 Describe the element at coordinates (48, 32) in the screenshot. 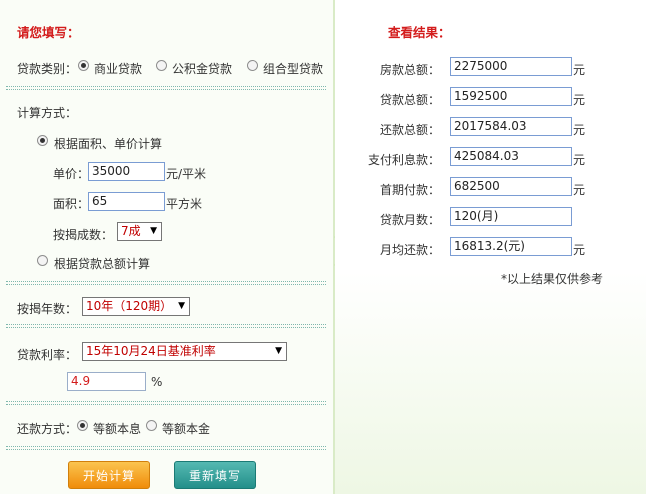

I see `form-title: 请您填写：` at that location.